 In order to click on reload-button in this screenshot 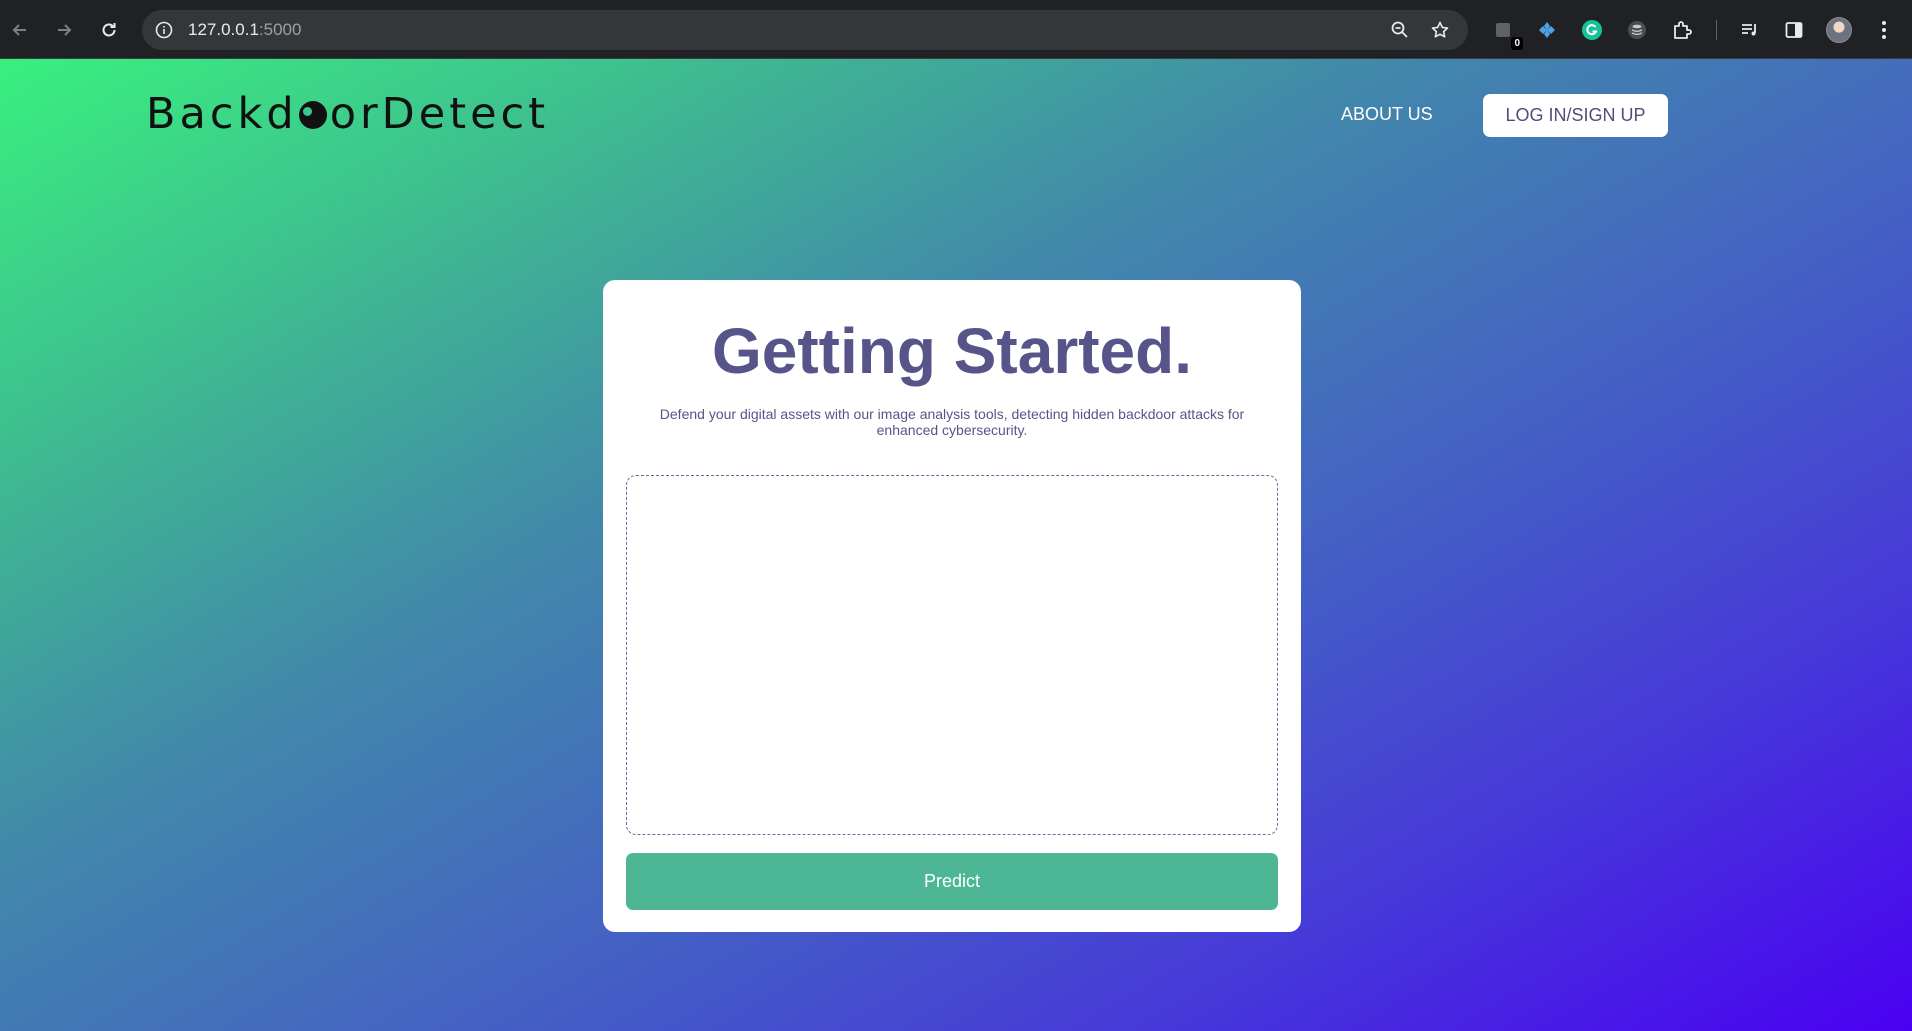, I will do `click(109, 30)`.